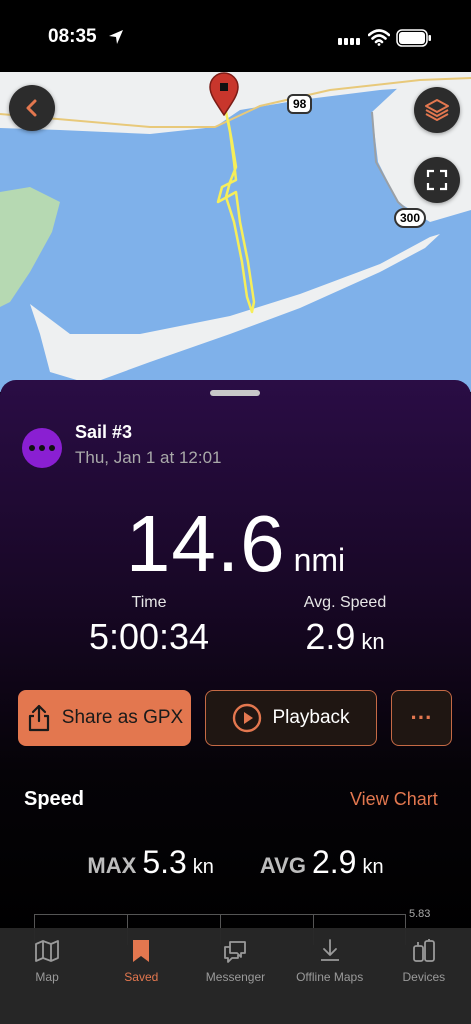 The height and width of the screenshot is (1024, 471). I want to click on wifi-icon, so click(379, 37).